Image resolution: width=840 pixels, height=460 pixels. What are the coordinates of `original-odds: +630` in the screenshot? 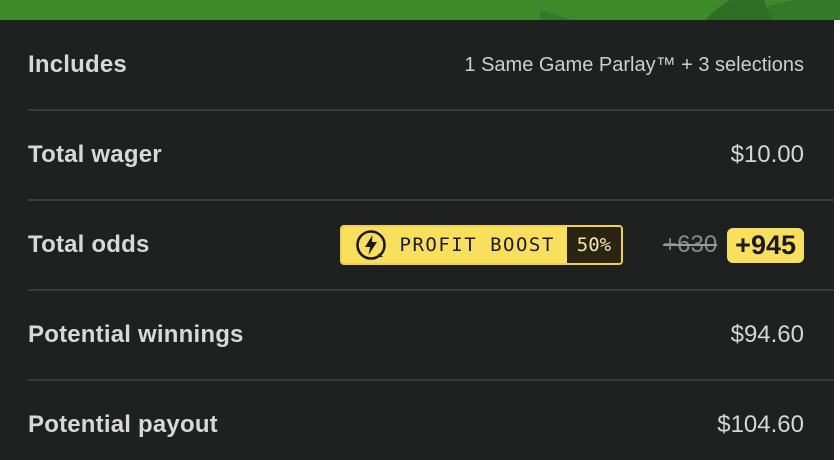 It's located at (690, 244).